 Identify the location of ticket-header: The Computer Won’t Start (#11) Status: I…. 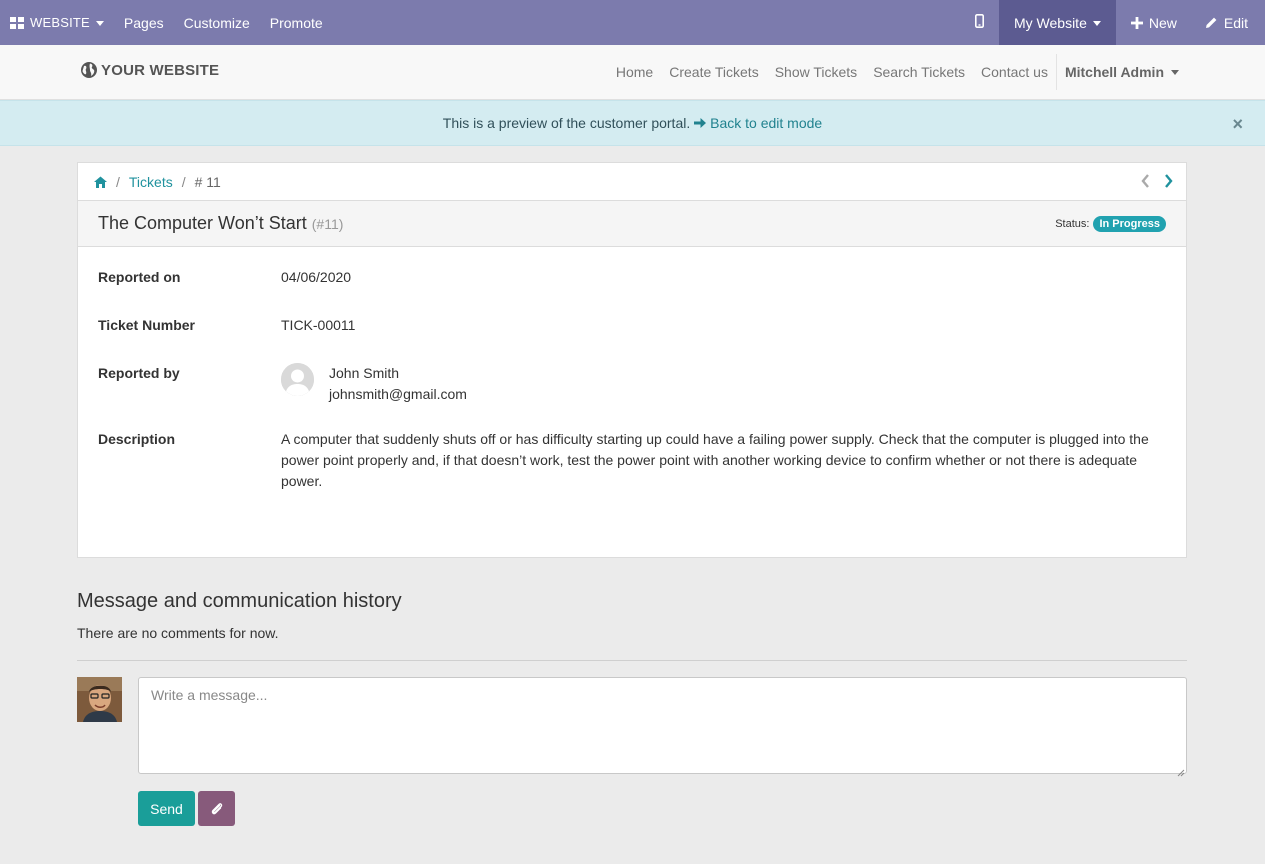
(632, 224).